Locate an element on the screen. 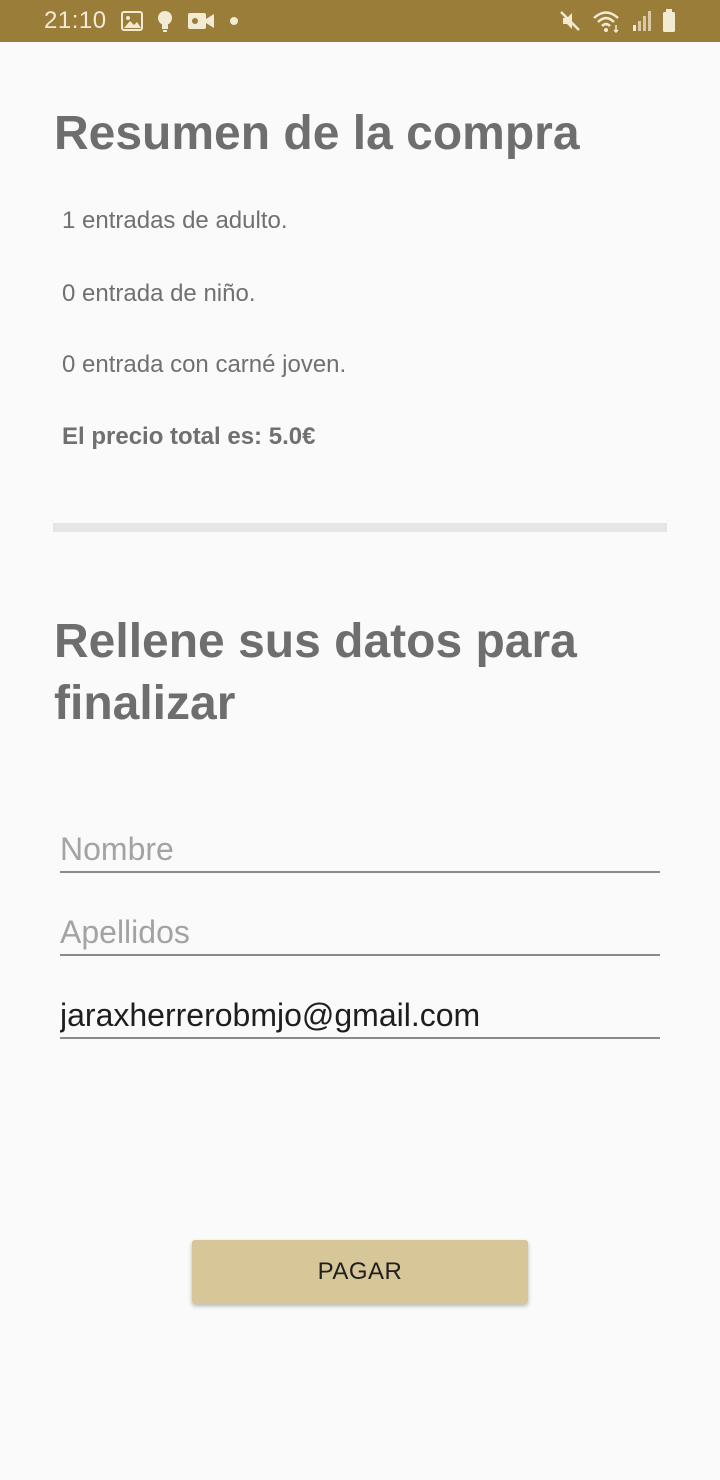 Image resolution: width=720 pixels, height=1480 pixels. form-title: Rellene sus datos para finalizar is located at coordinates (315, 672).